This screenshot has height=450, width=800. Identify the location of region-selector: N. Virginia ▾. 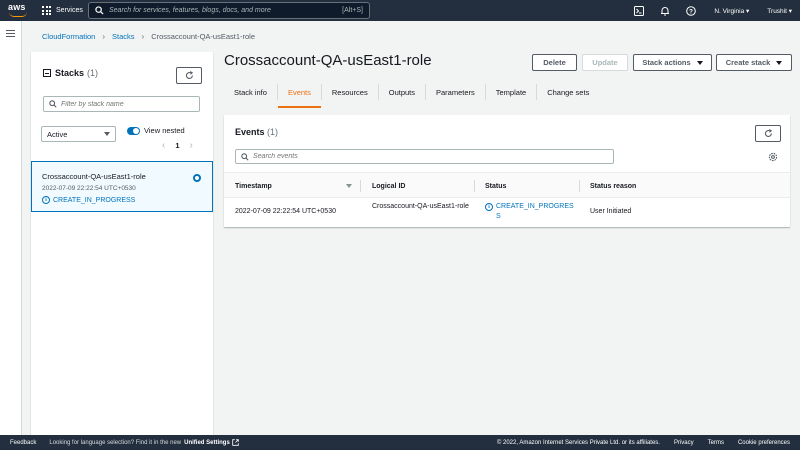
(731, 11).